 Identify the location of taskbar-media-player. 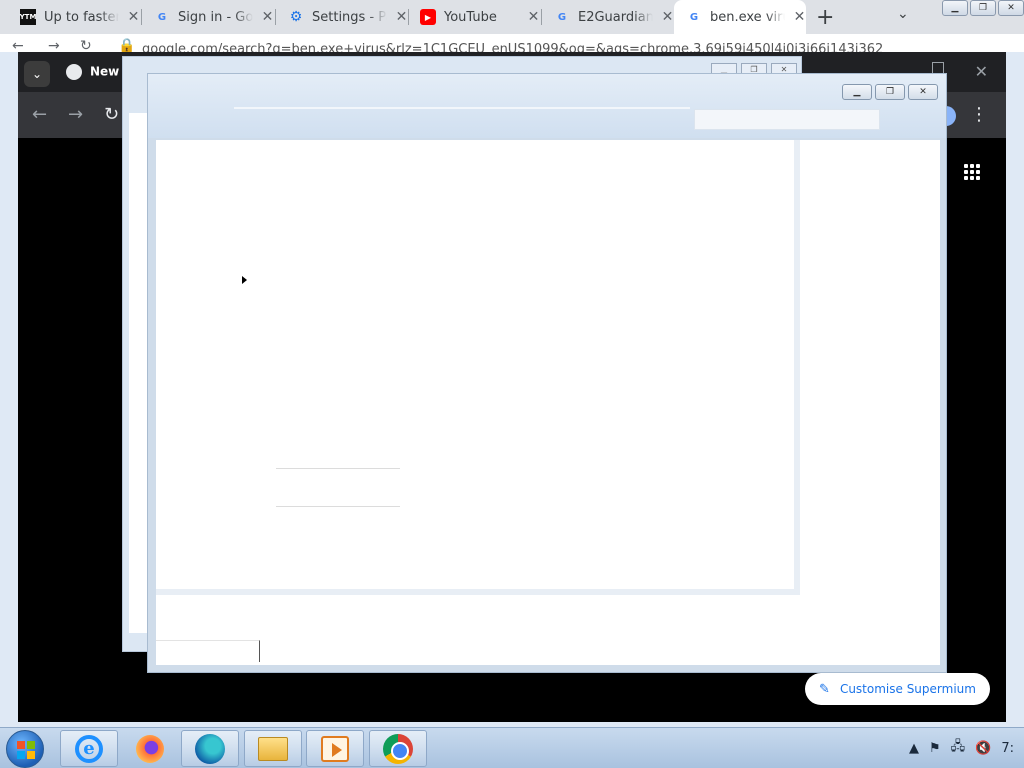
(335, 748).